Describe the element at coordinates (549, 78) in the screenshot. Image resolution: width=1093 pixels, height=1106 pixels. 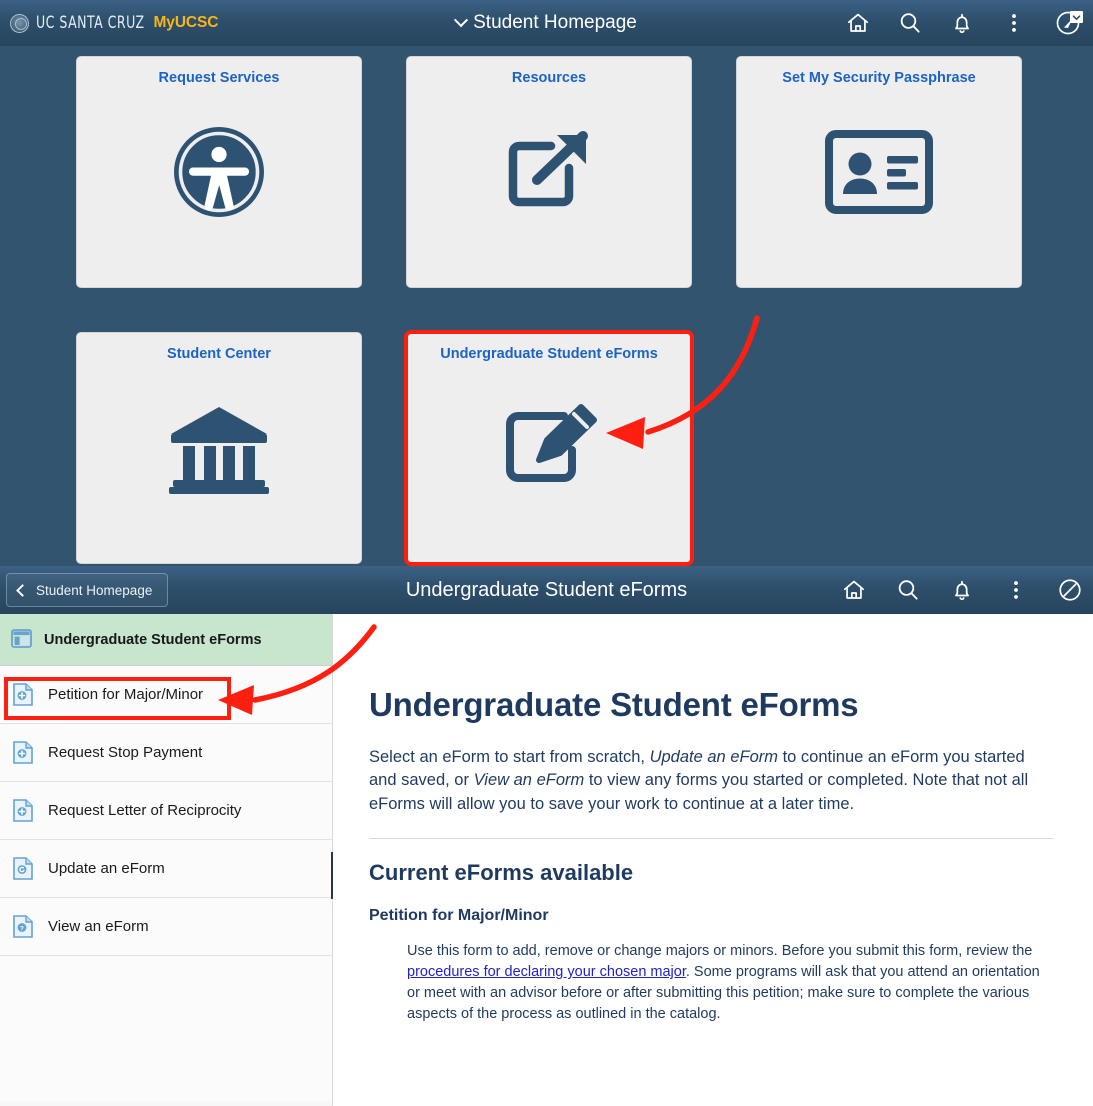
I see `tile-title: Resources` at that location.